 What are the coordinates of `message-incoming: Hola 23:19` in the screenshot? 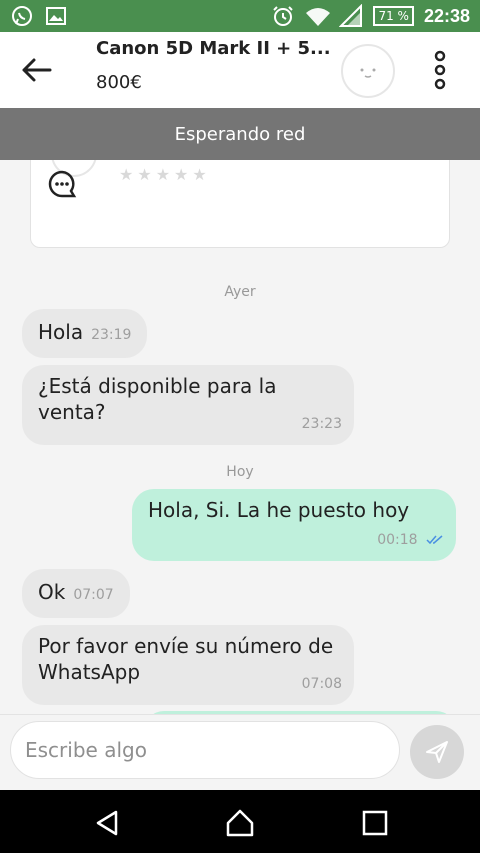 It's located at (85, 333).